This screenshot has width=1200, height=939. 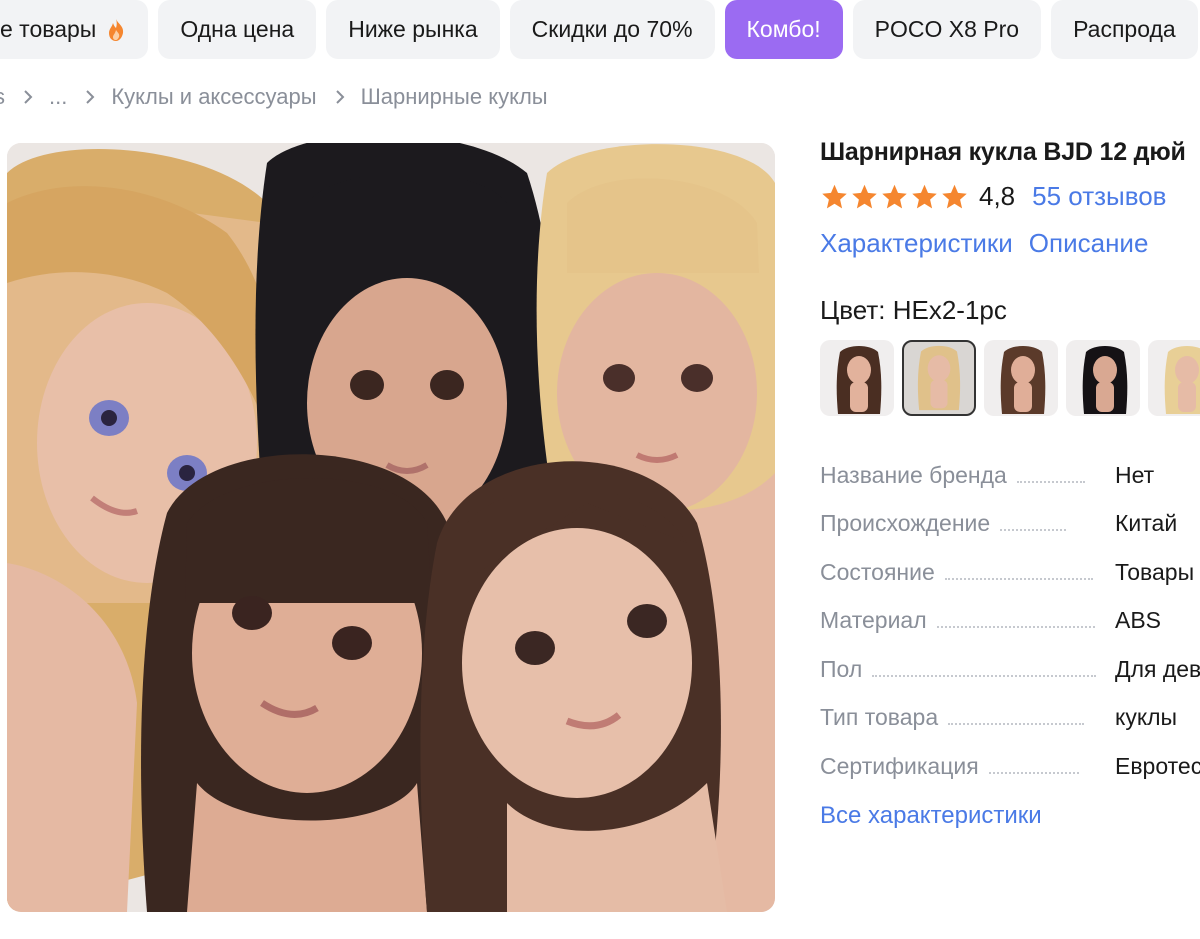 What do you see at coordinates (1146, 717) in the screenshot?
I see `spec-value: куклы` at bounding box center [1146, 717].